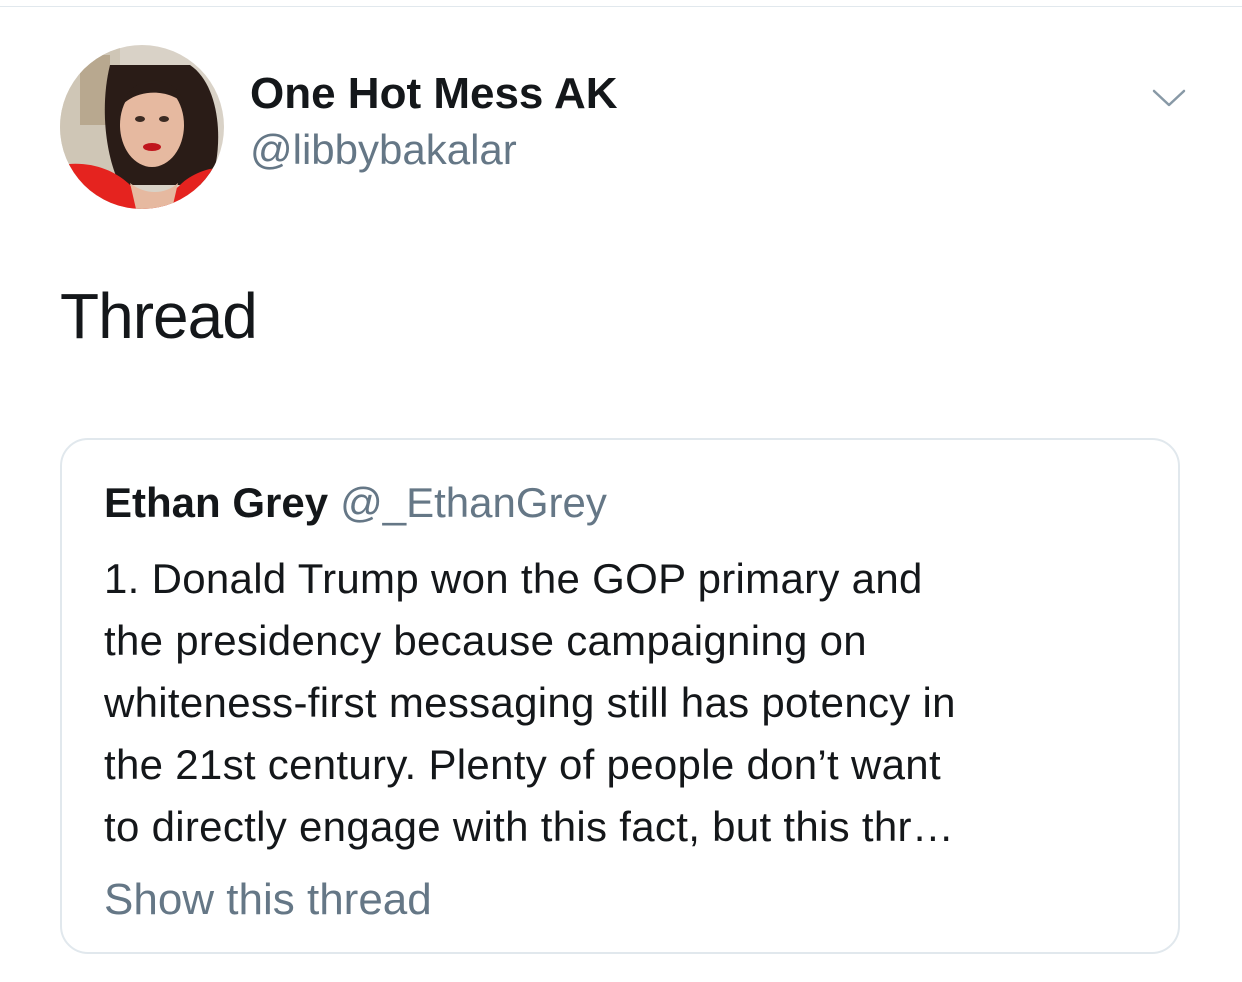 This screenshot has height=982, width=1242. I want to click on author-display-name: One Hot Mess AK, so click(434, 94).